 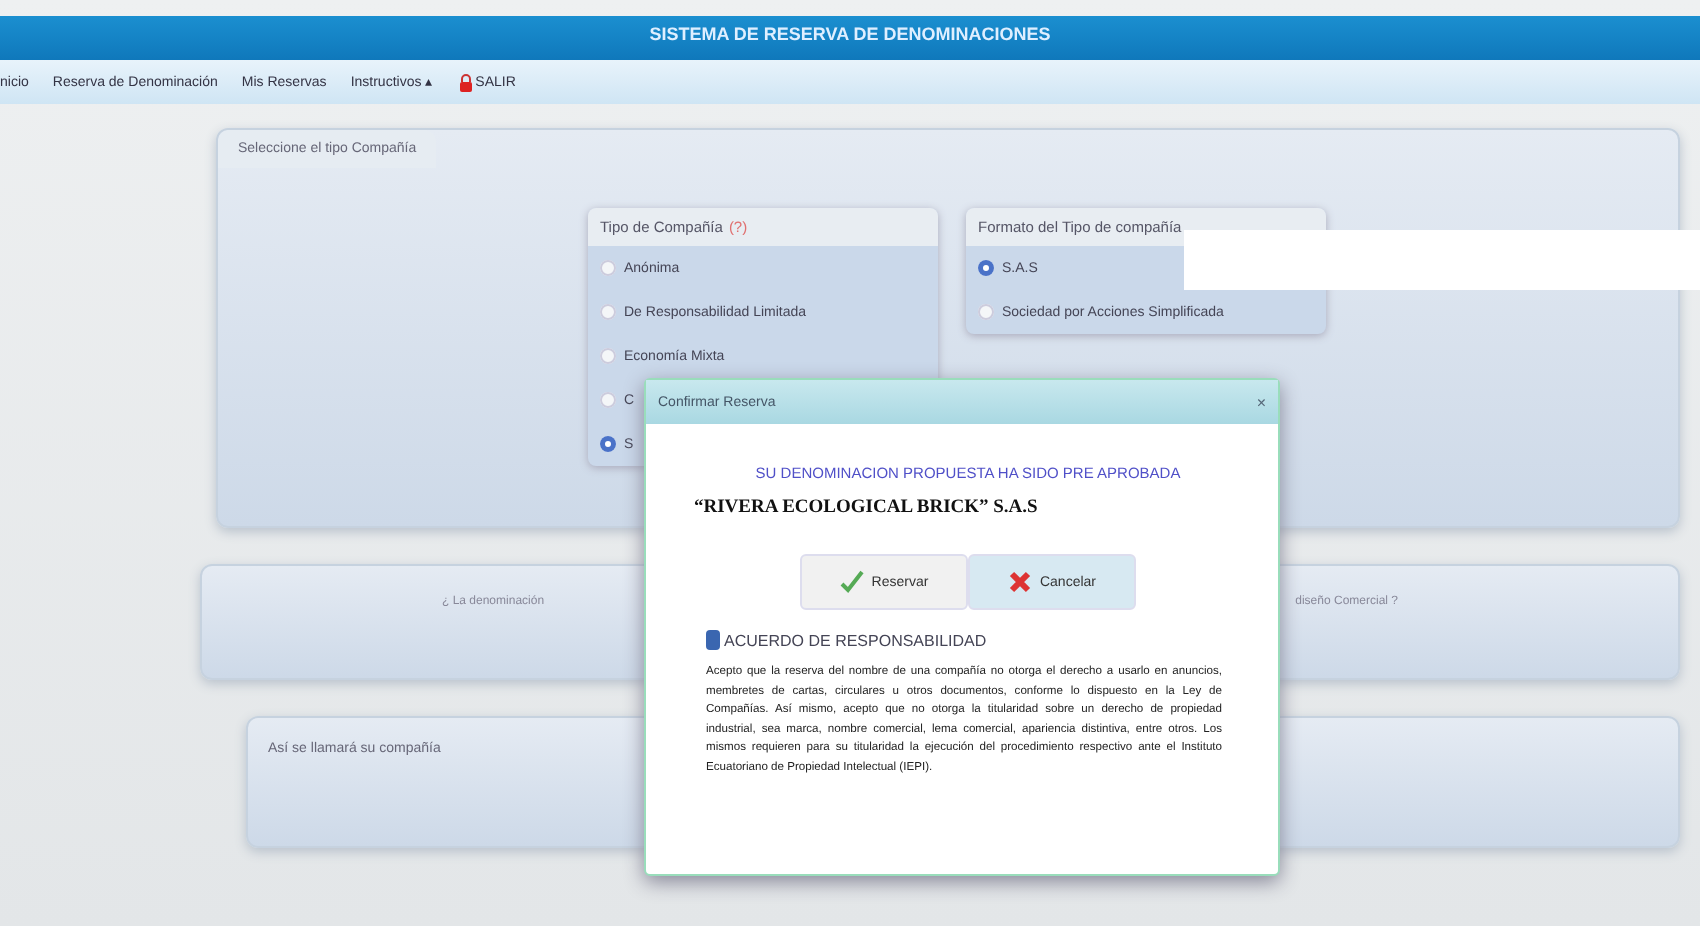 What do you see at coordinates (1261, 402) in the screenshot?
I see `close-button: ×` at bounding box center [1261, 402].